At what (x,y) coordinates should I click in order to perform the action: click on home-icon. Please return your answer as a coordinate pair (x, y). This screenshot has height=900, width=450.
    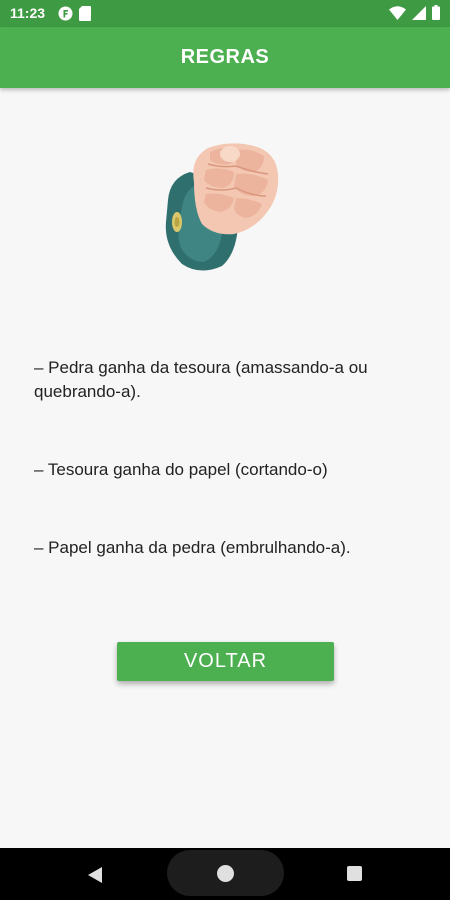
    Looking at the image, I should click on (225, 873).